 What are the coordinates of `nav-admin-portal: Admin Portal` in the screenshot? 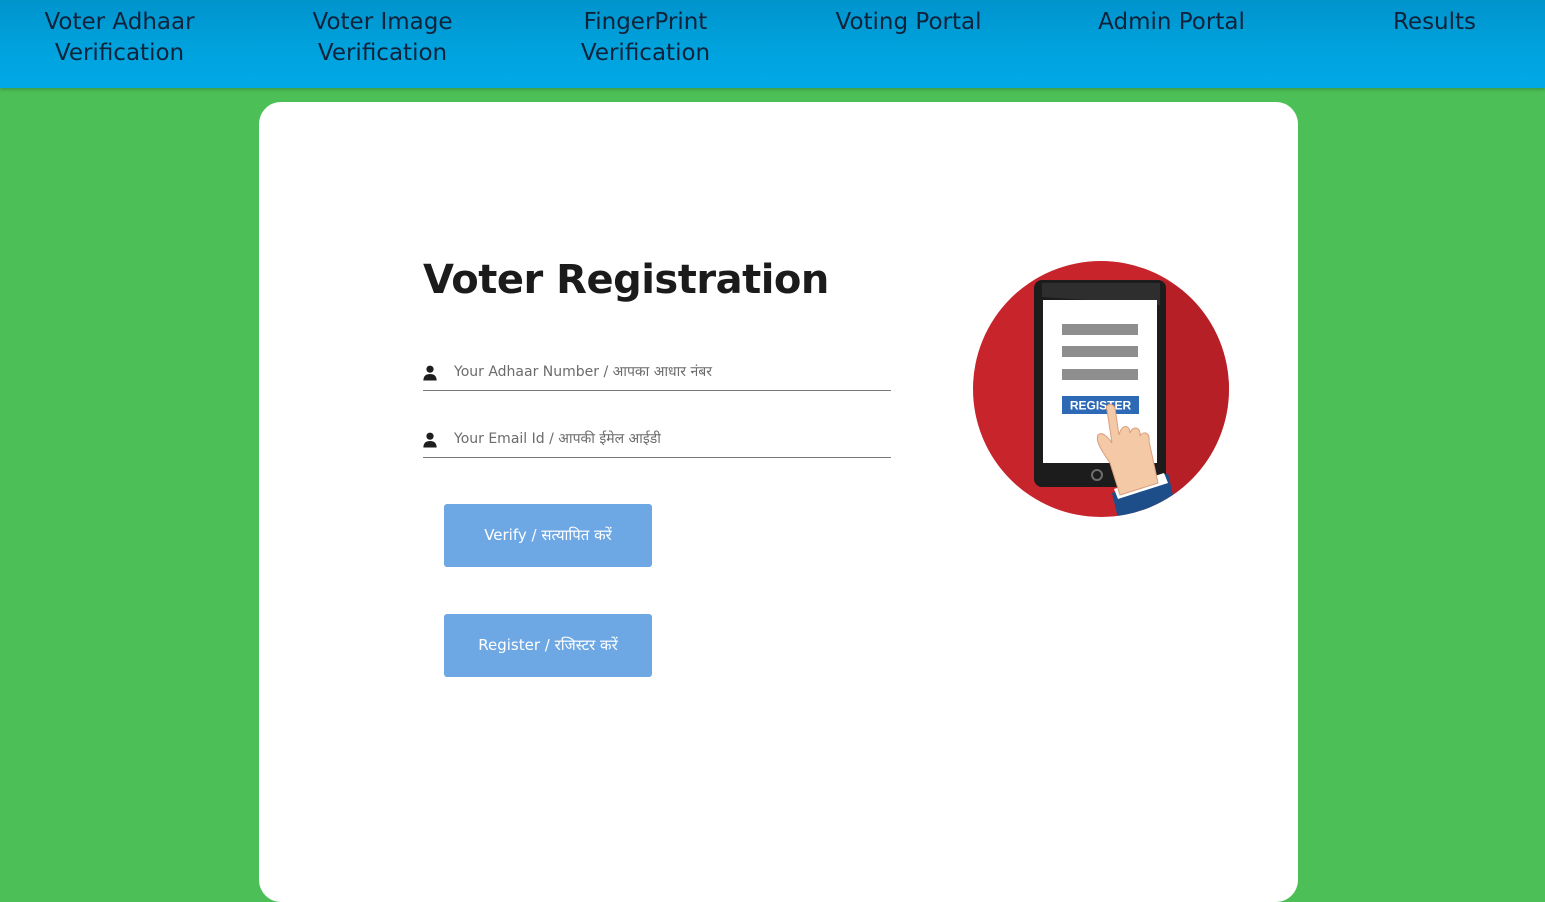 It's located at (1171, 22).